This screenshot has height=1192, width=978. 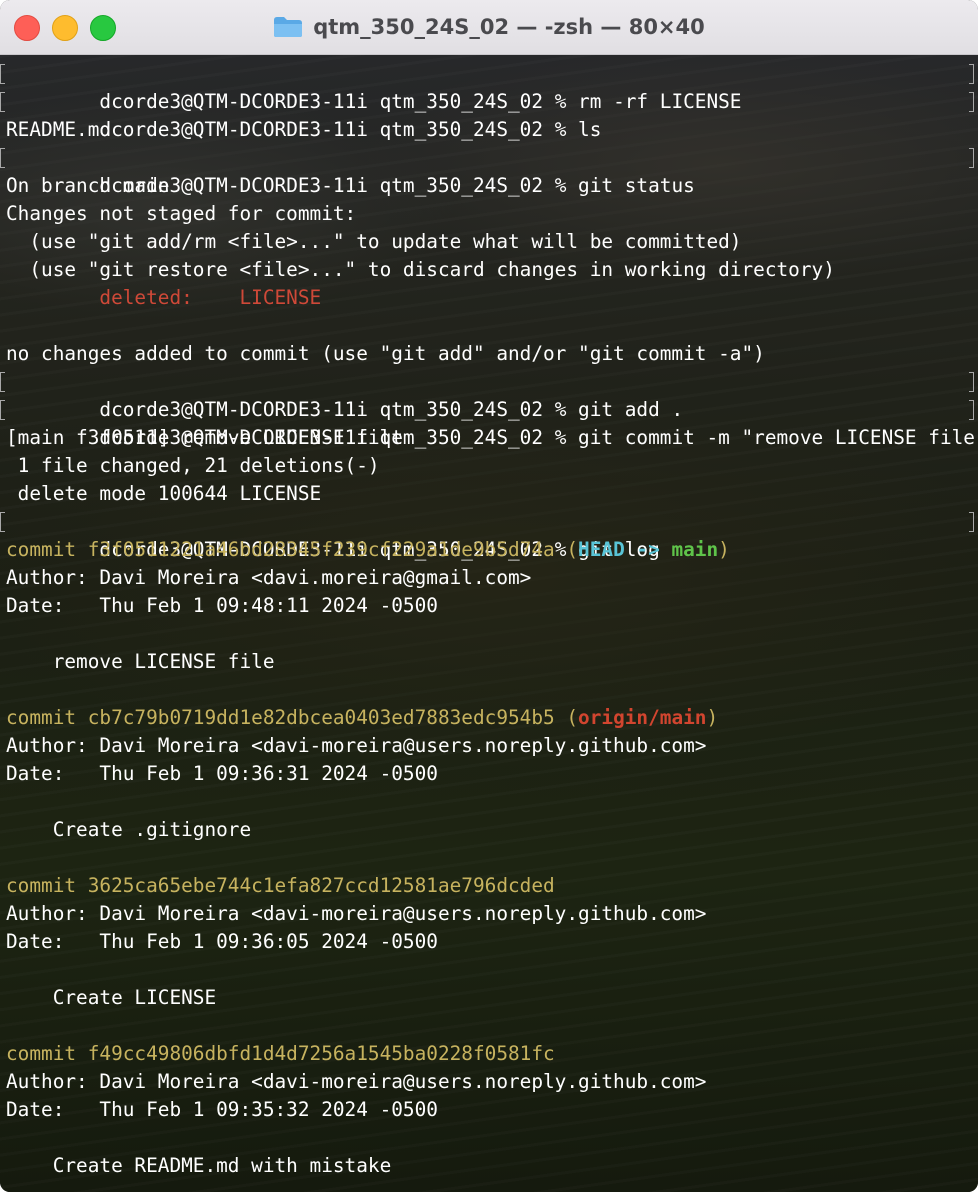 I want to click on deleted-label: deleted:, so click(x=123, y=297).